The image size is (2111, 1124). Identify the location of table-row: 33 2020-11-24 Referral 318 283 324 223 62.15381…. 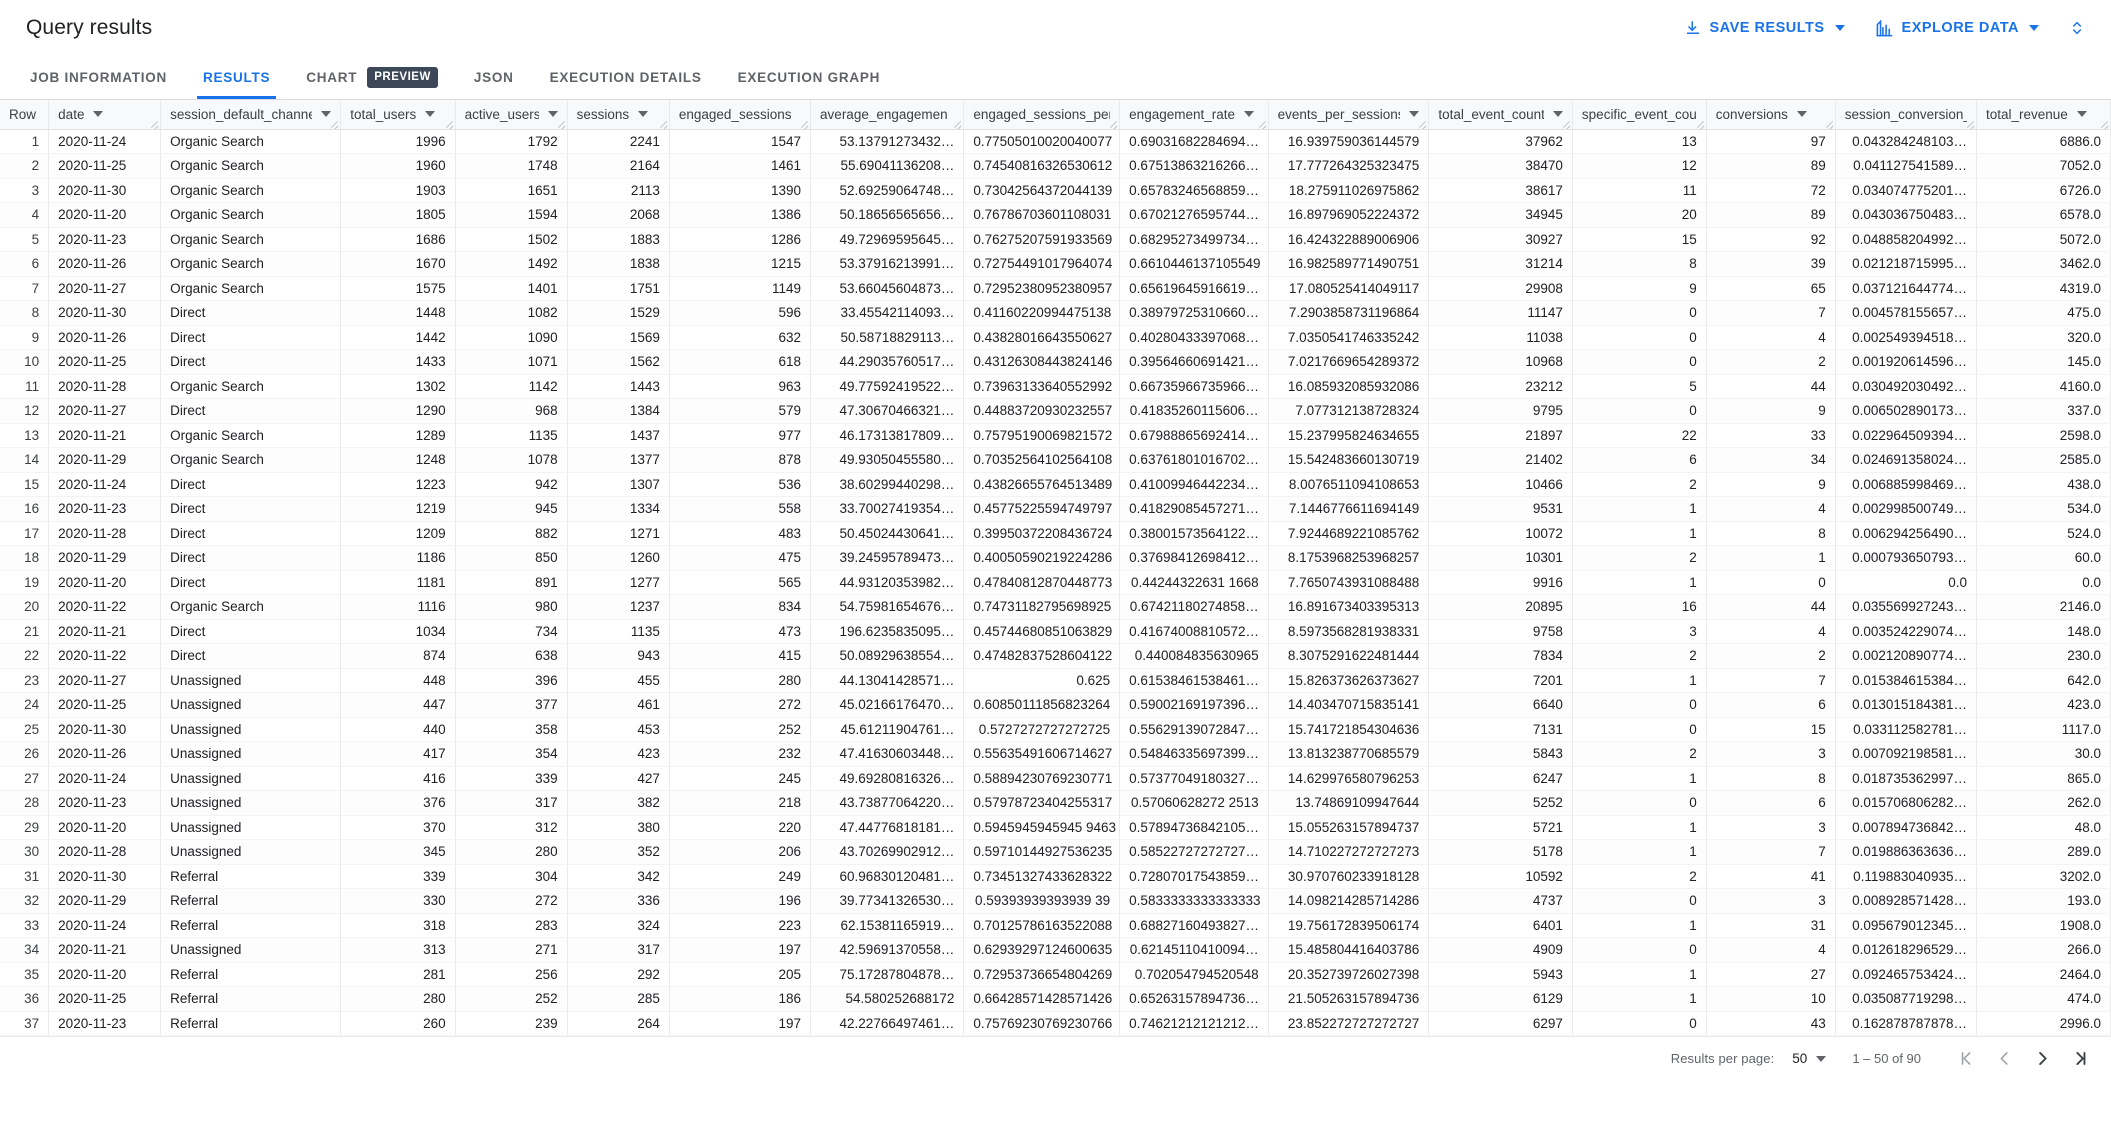
(1055, 925).